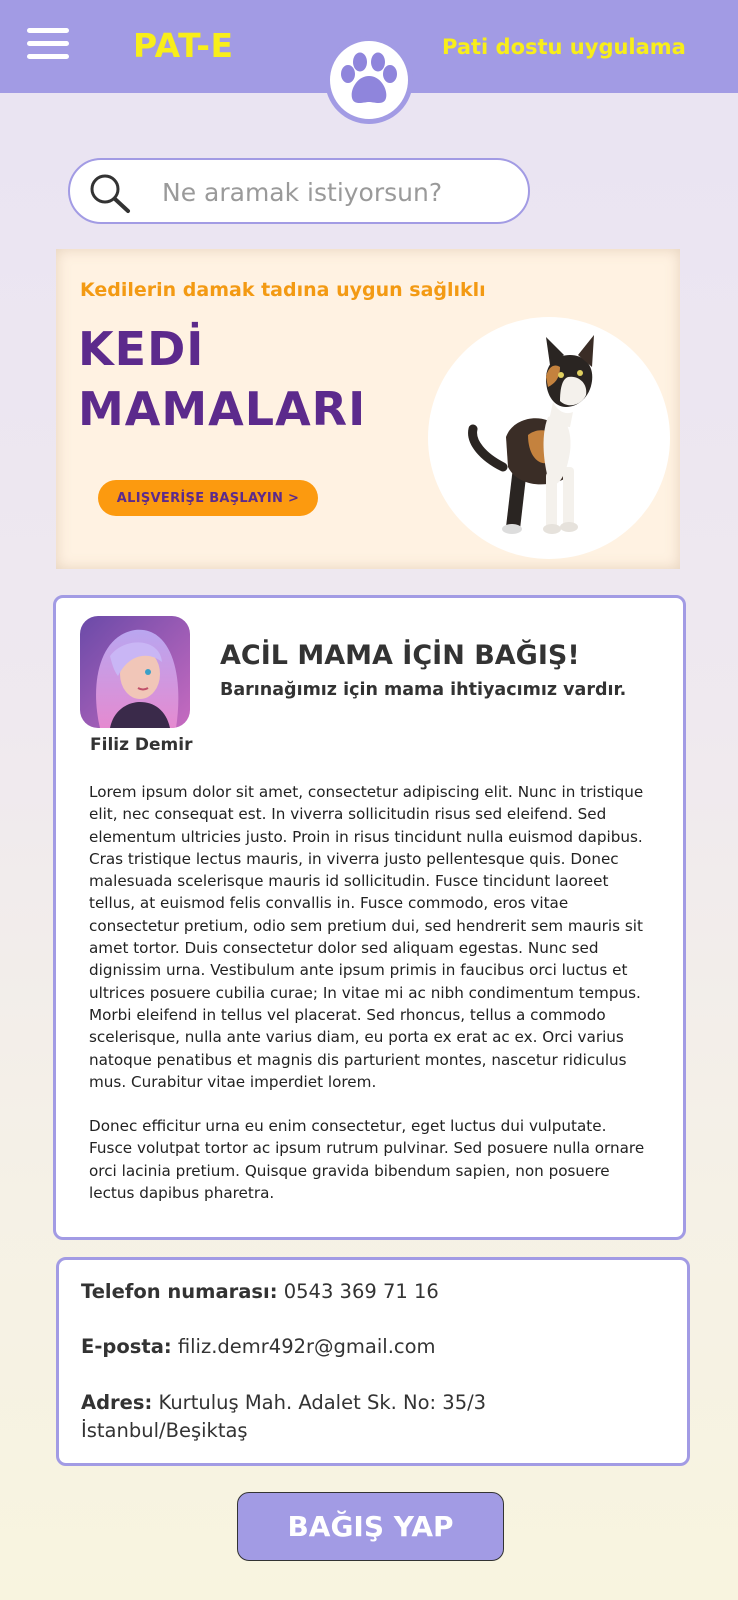  I want to click on shop-now-button: ALIŞVERİŞE BAŞLAYIN >, so click(208, 498).